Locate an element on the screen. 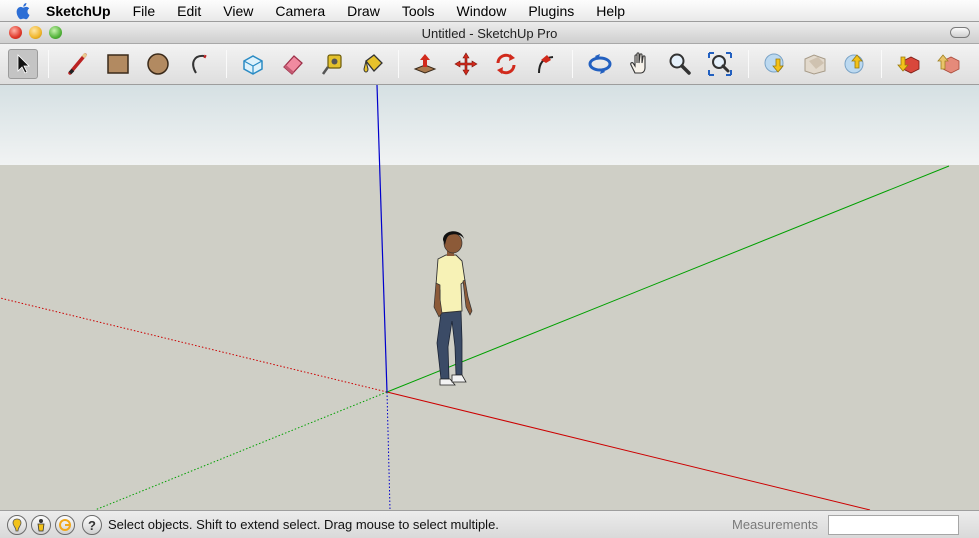 This screenshot has height=538, width=979. get-models-button is located at coordinates (775, 64).